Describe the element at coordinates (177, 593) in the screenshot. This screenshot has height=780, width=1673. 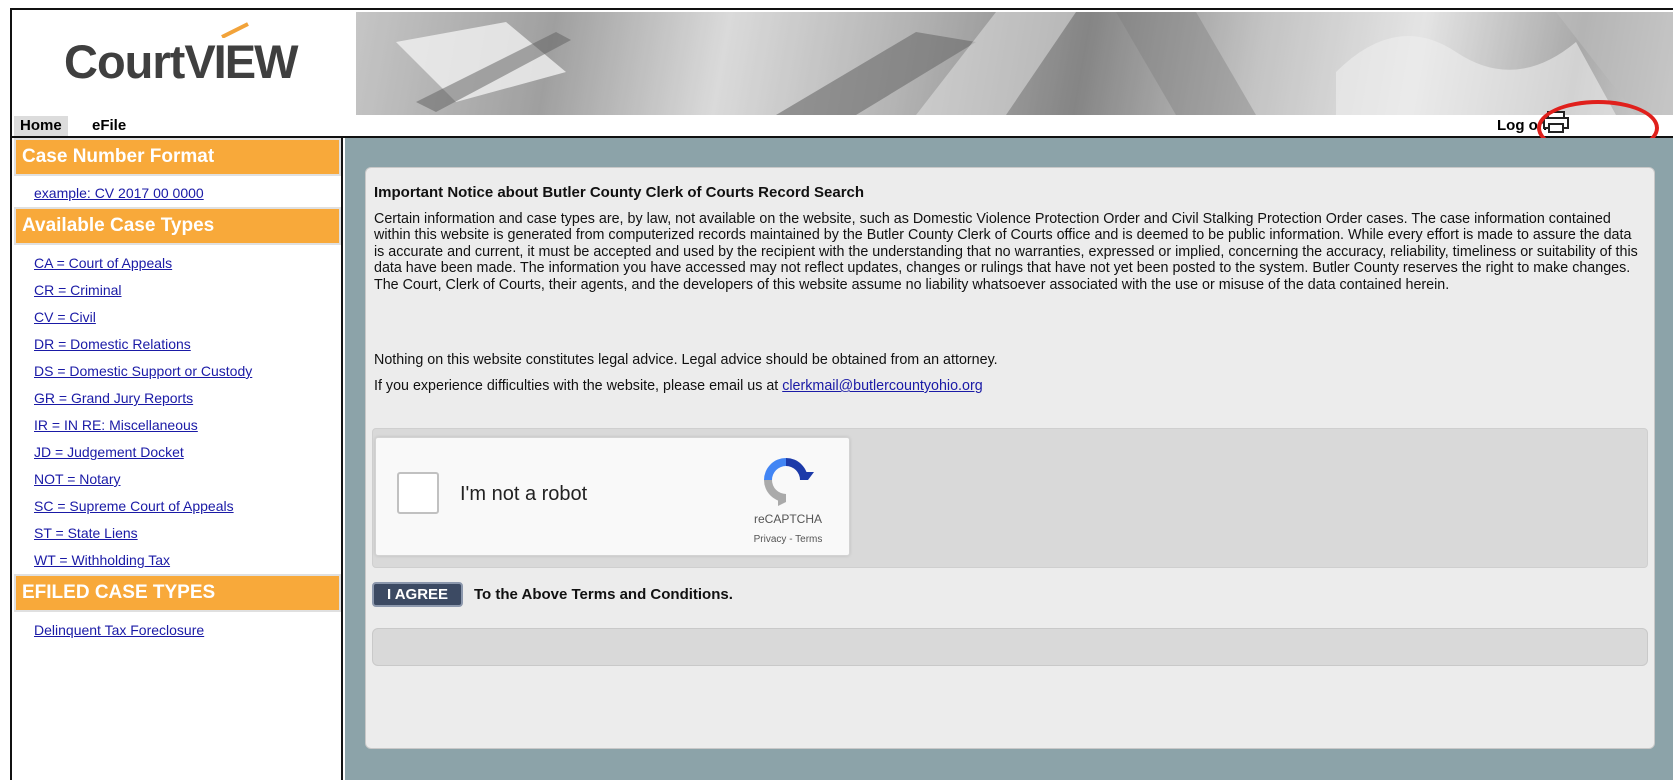
I see `efiled-case-types-header: EFILED CASE TYPES` at that location.